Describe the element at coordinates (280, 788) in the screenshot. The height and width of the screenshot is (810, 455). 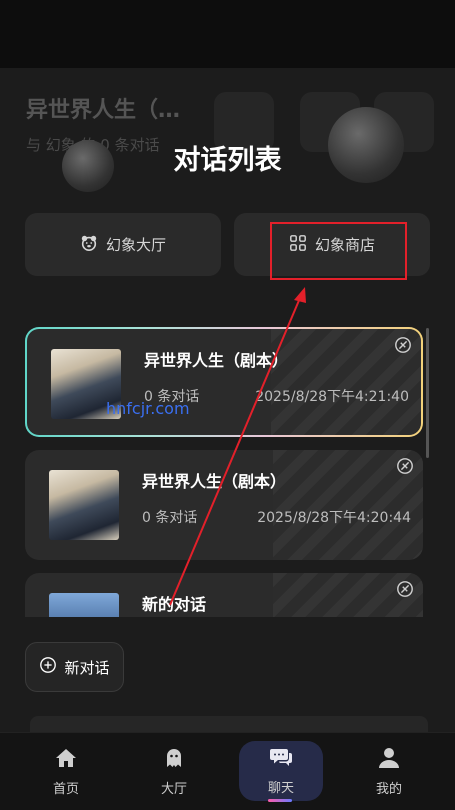
I see `nav-chat-label: 聊天` at that location.